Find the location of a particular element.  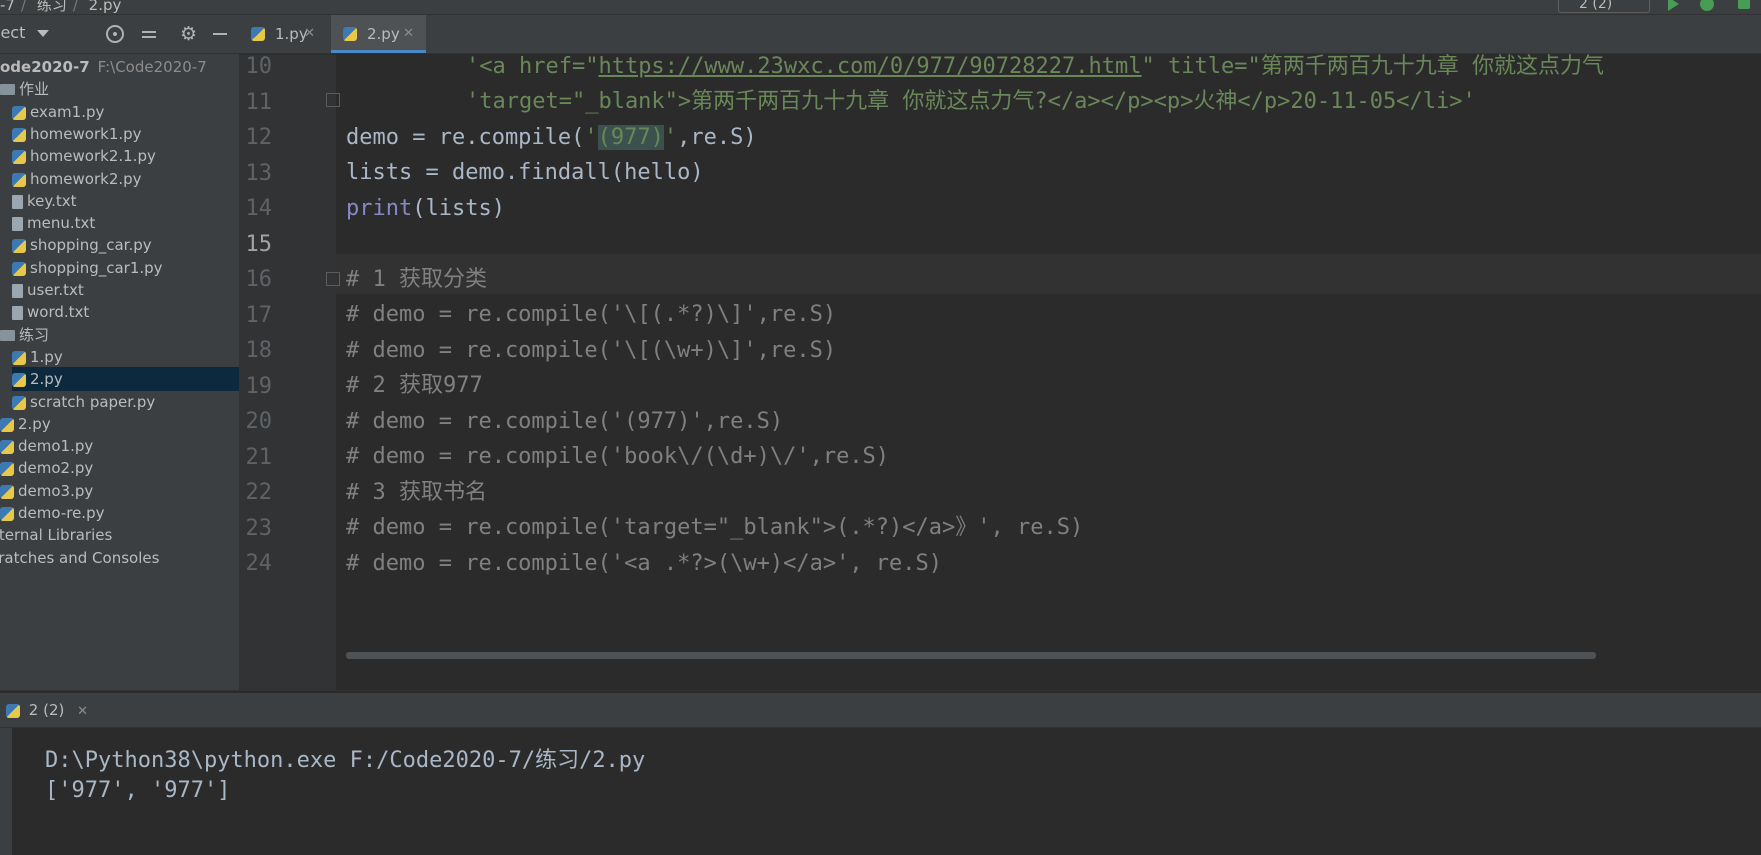

line-number: 15 is located at coordinates (256, 245).